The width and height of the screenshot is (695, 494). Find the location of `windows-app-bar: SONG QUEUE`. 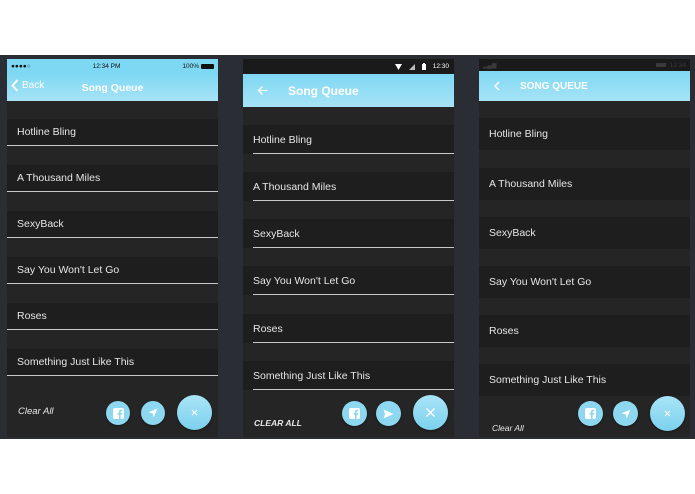

windows-app-bar: SONG QUEUE is located at coordinates (584, 86).